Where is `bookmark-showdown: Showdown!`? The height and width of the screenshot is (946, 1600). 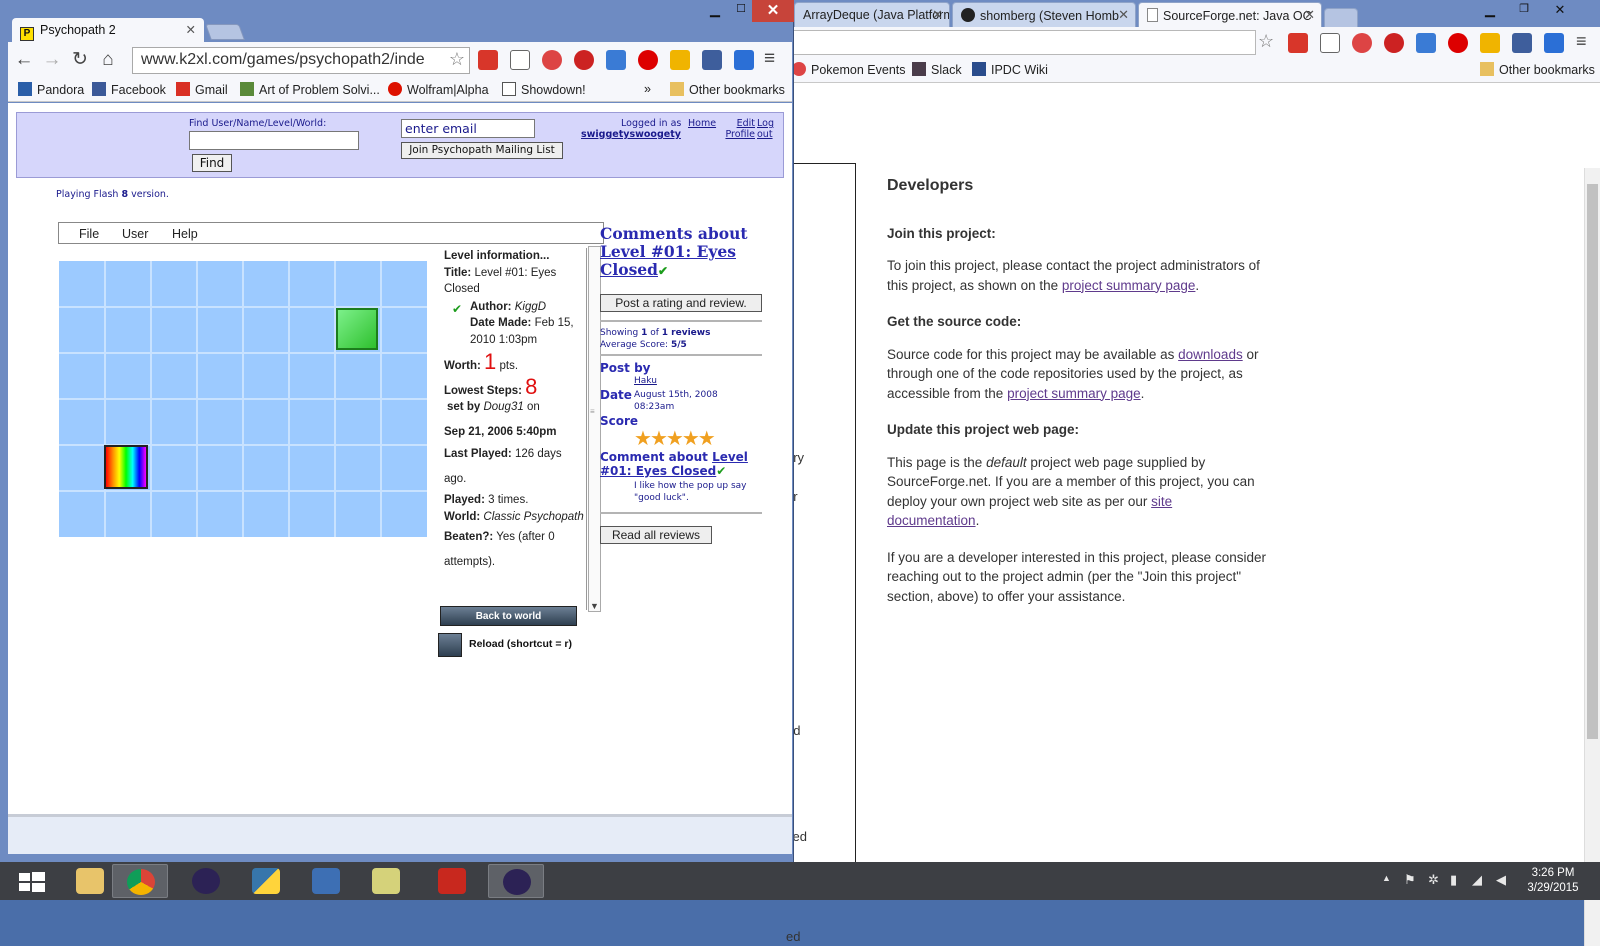 bookmark-showdown: Showdown! is located at coordinates (544, 89).